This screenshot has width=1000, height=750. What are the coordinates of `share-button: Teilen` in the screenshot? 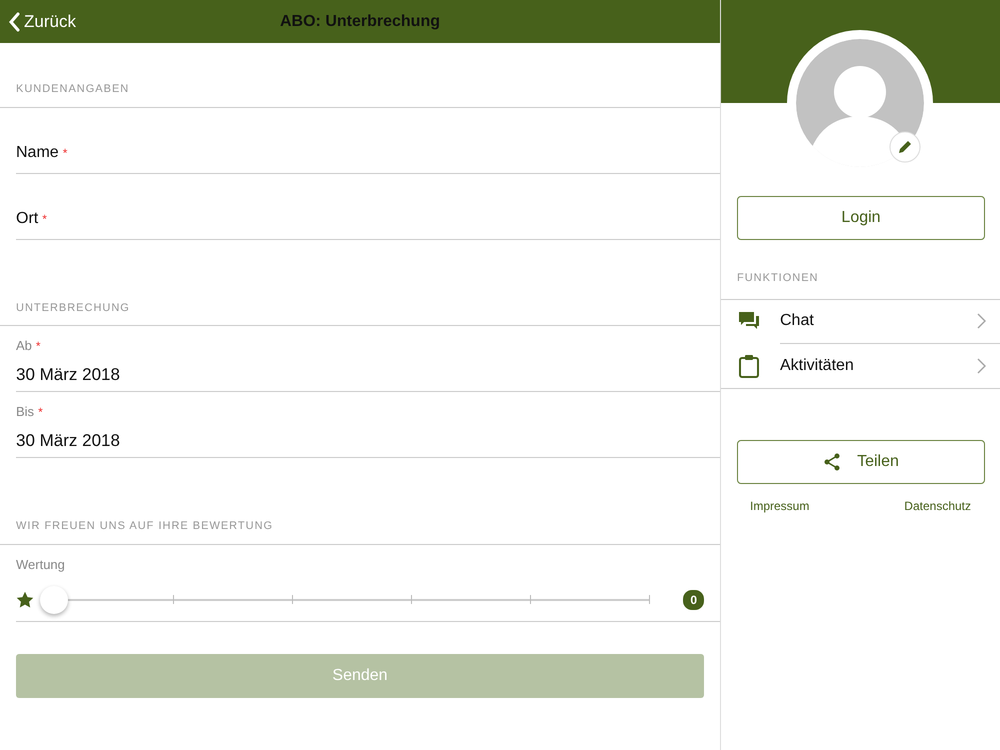 It's located at (861, 462).